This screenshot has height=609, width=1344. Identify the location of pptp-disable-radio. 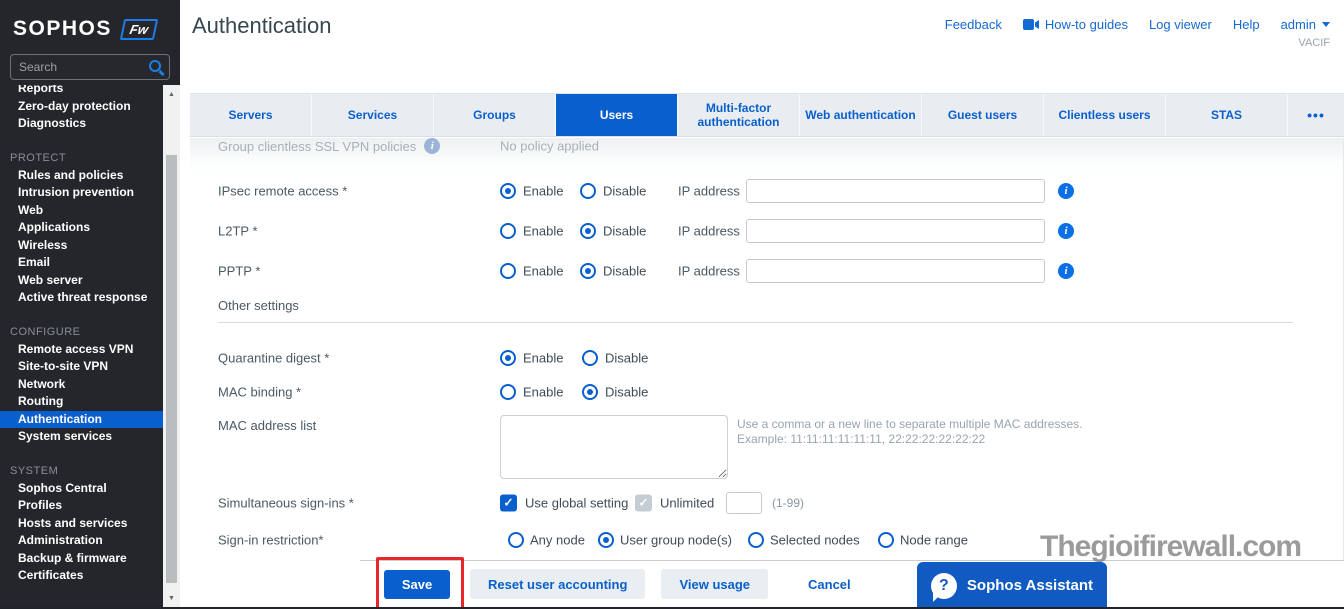
(588, 271).